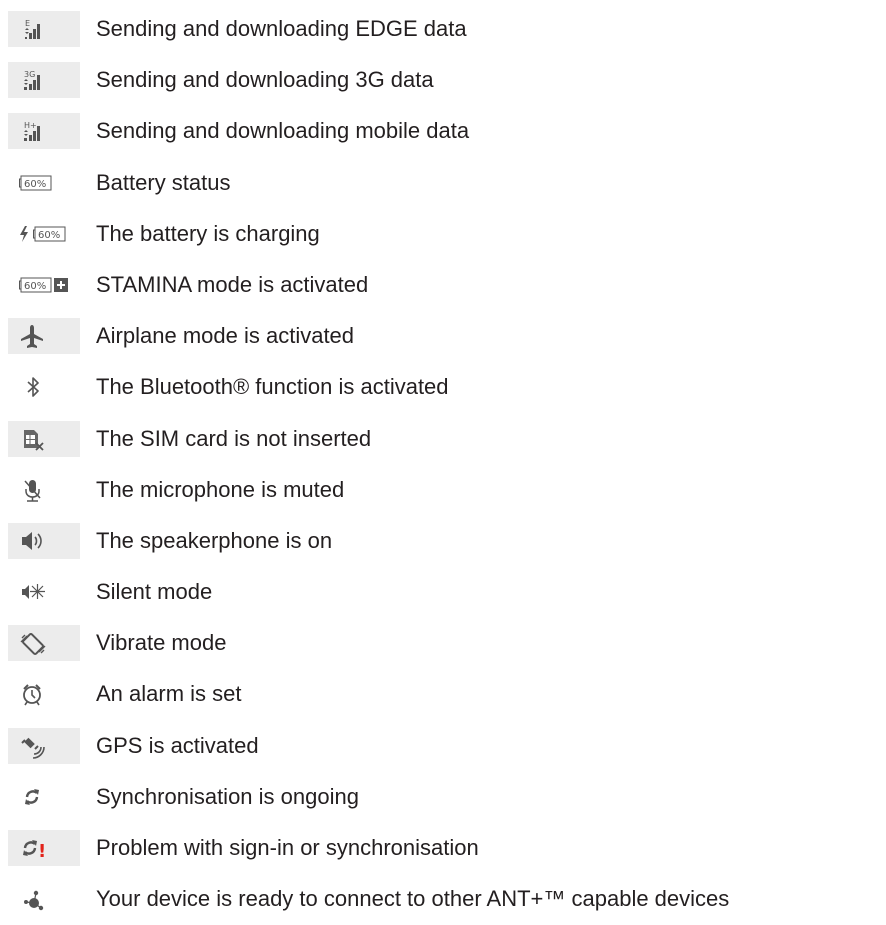  What do you see at coordinates (265, 80) in the screenshot?
I see `list-item-label: Sending and downloading 3G data` at bounding box center [265, 80].